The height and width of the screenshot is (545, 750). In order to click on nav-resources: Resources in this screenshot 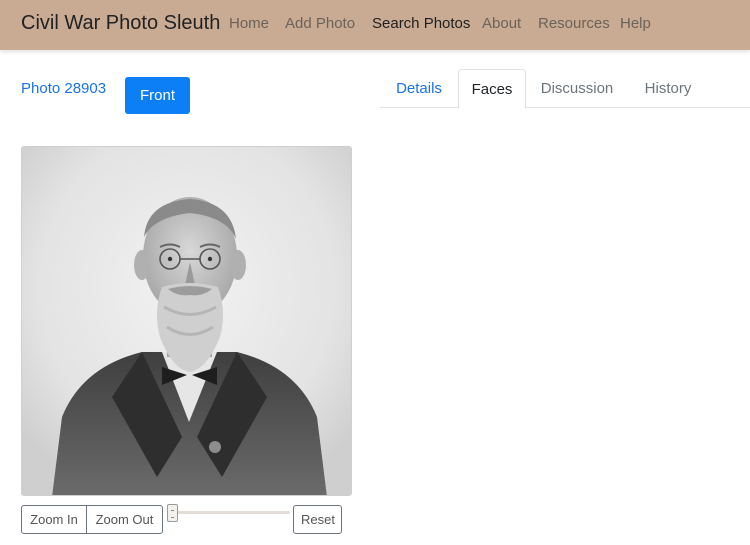, I will do `click(574, 23)`.